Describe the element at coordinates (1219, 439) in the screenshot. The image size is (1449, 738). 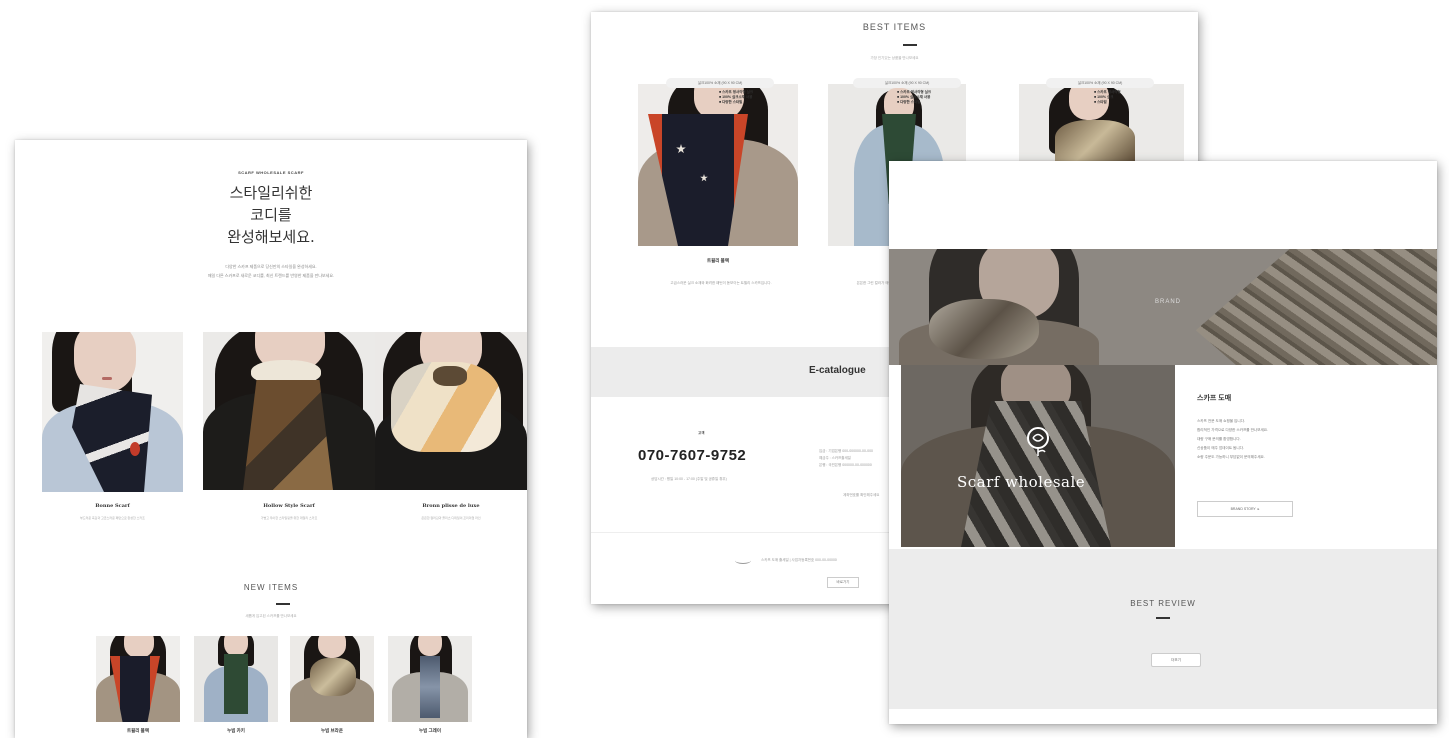
I see `info-line: 대량 구매 문의를 환영합니다.` at that location.